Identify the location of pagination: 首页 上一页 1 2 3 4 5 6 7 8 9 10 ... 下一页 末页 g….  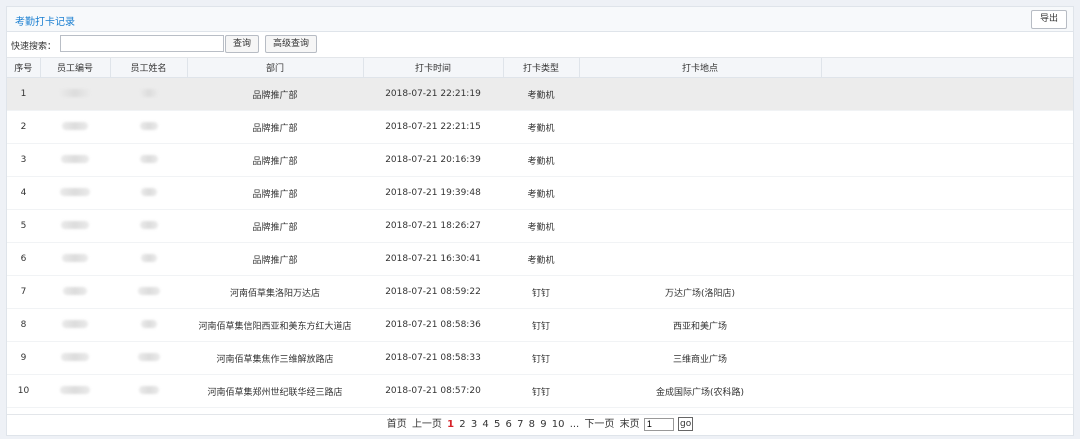
(540, 424).